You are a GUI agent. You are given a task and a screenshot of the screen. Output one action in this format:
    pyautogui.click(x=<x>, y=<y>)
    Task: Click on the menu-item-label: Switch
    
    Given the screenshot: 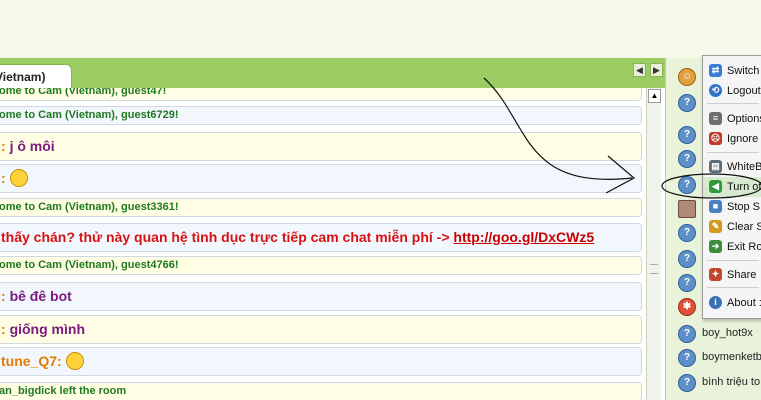 What is the action you would take?
    pyautogui.click(x=743, y=71)
    